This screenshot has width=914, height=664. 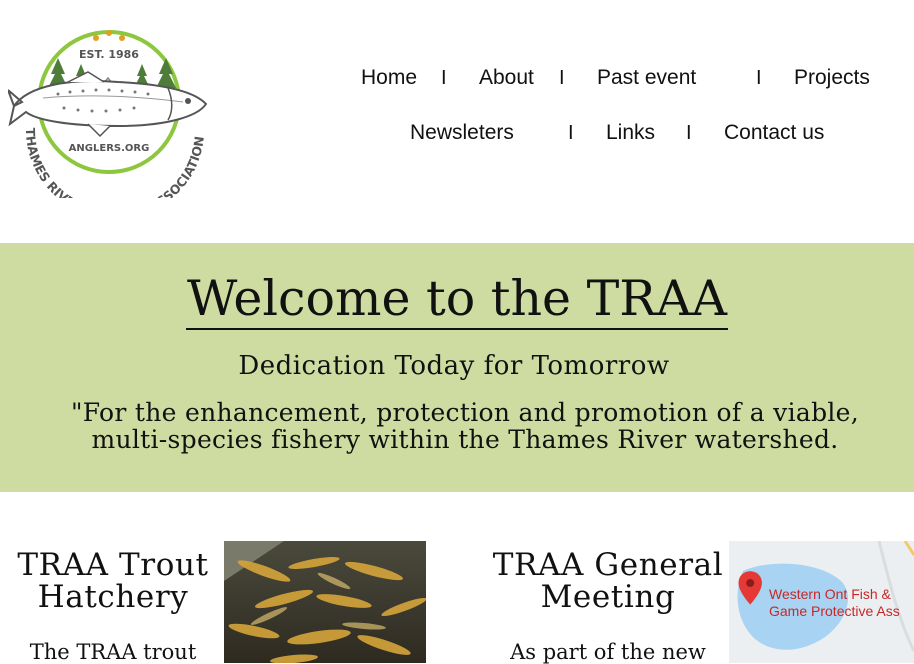 I want to click on map-place-label-line-2: Game Protective Ass, so click(x=834, y=611).